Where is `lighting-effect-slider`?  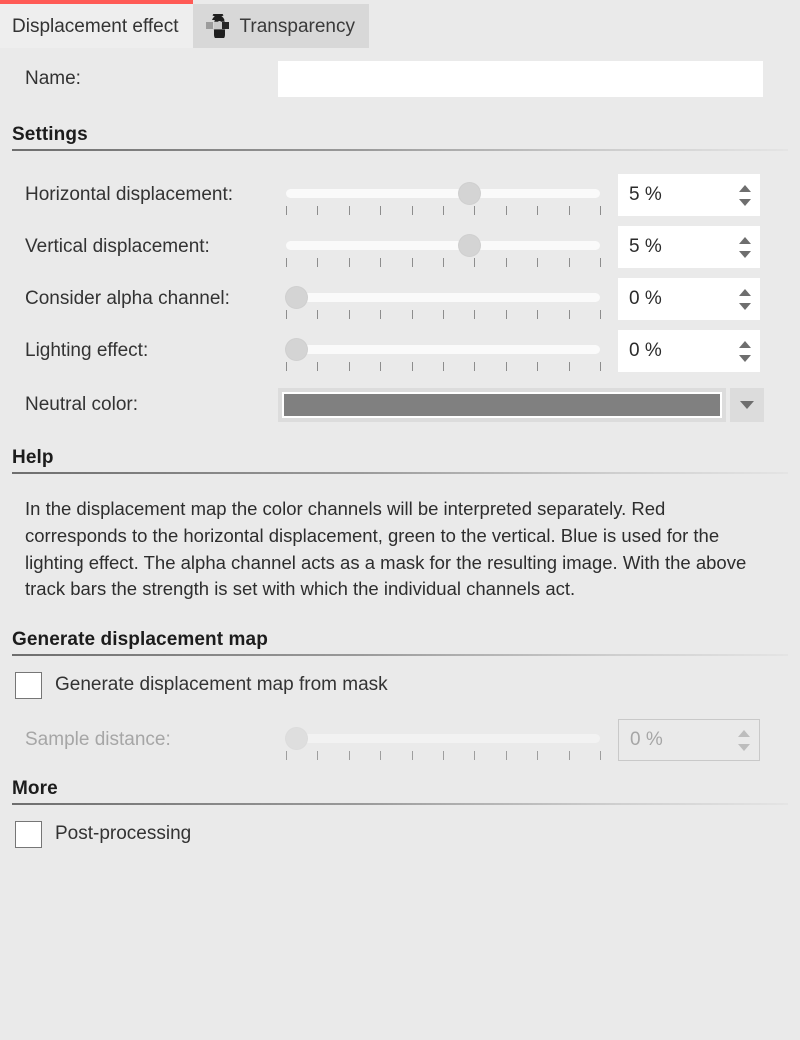 lighting-effect-slider is located at coordinates (443, 351).